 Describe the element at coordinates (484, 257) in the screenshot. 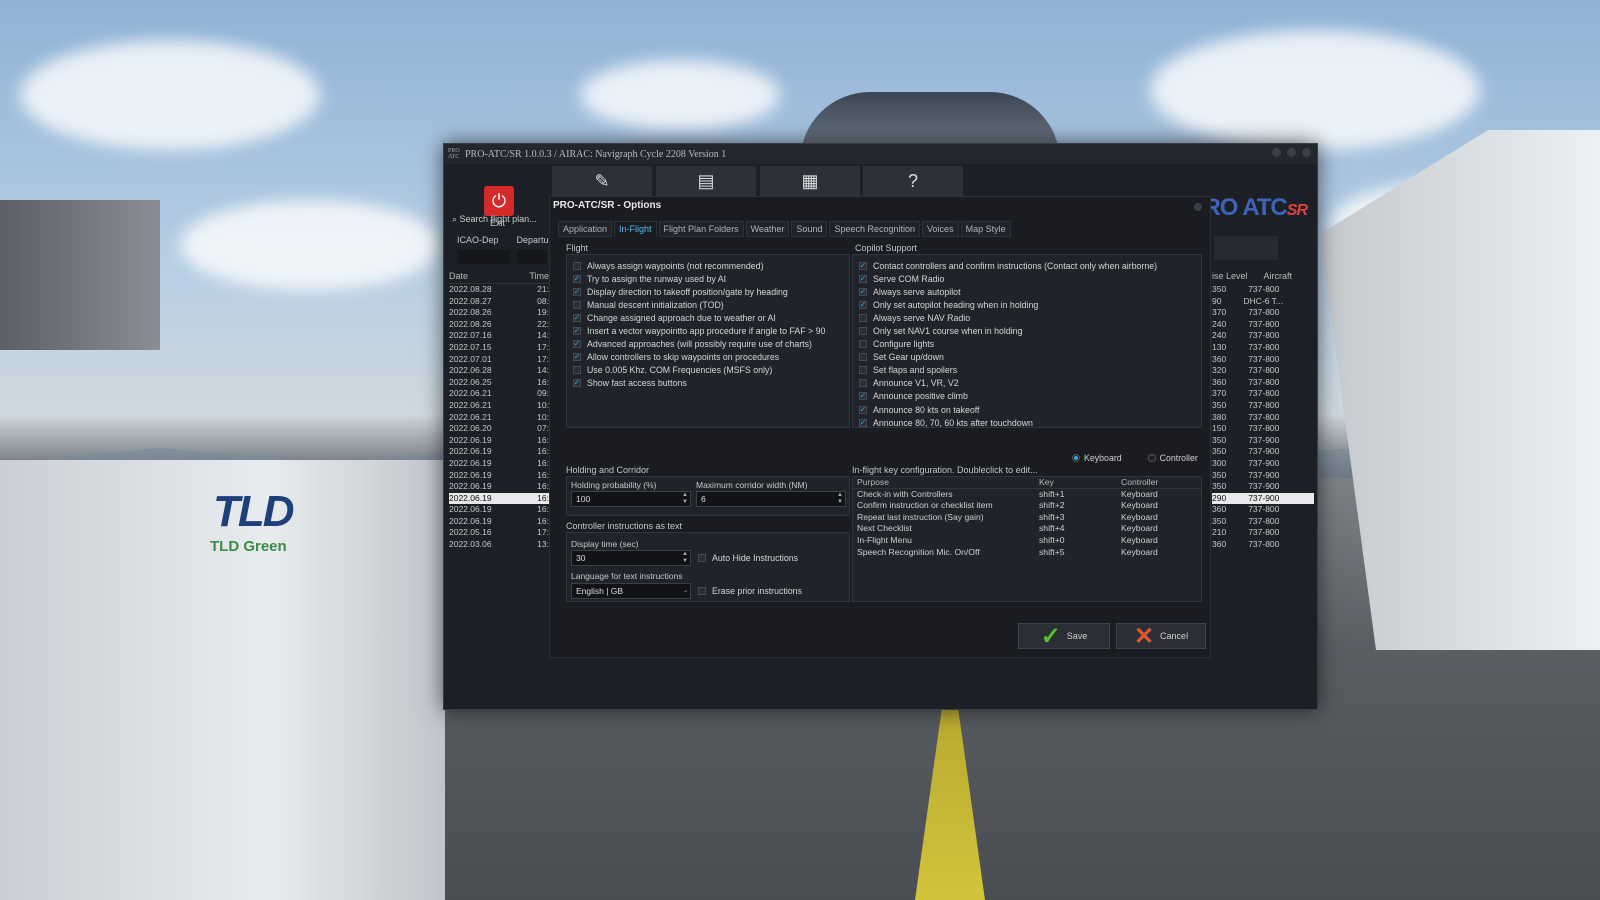

I see `icao-dep-input` at that location.